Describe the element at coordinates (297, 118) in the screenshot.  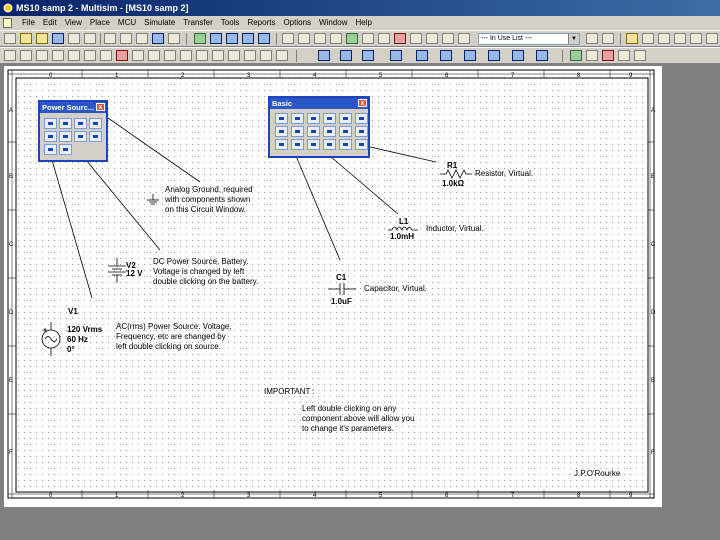
I see `capacitor-icon` at that location.